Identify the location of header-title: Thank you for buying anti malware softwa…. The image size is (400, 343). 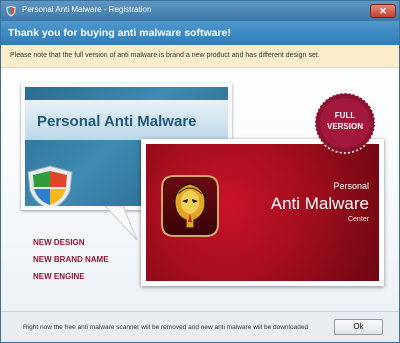
(119, 33).